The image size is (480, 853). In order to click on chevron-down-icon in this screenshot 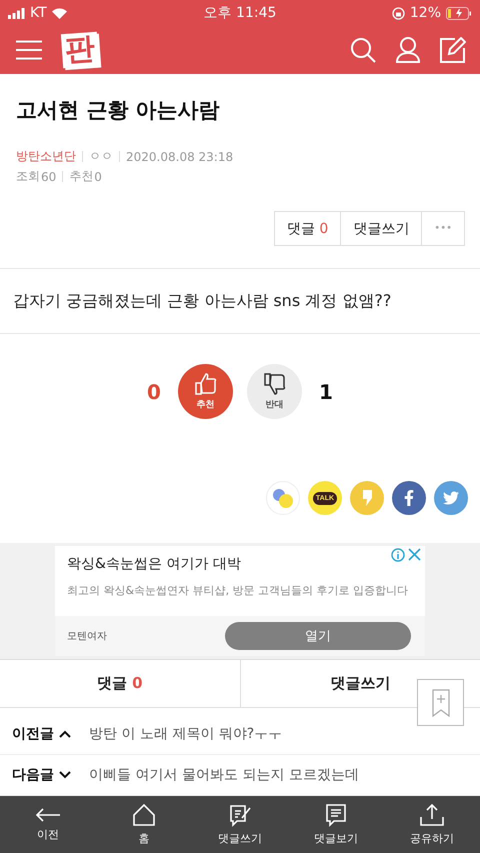, I will do `click(65, 775)`.